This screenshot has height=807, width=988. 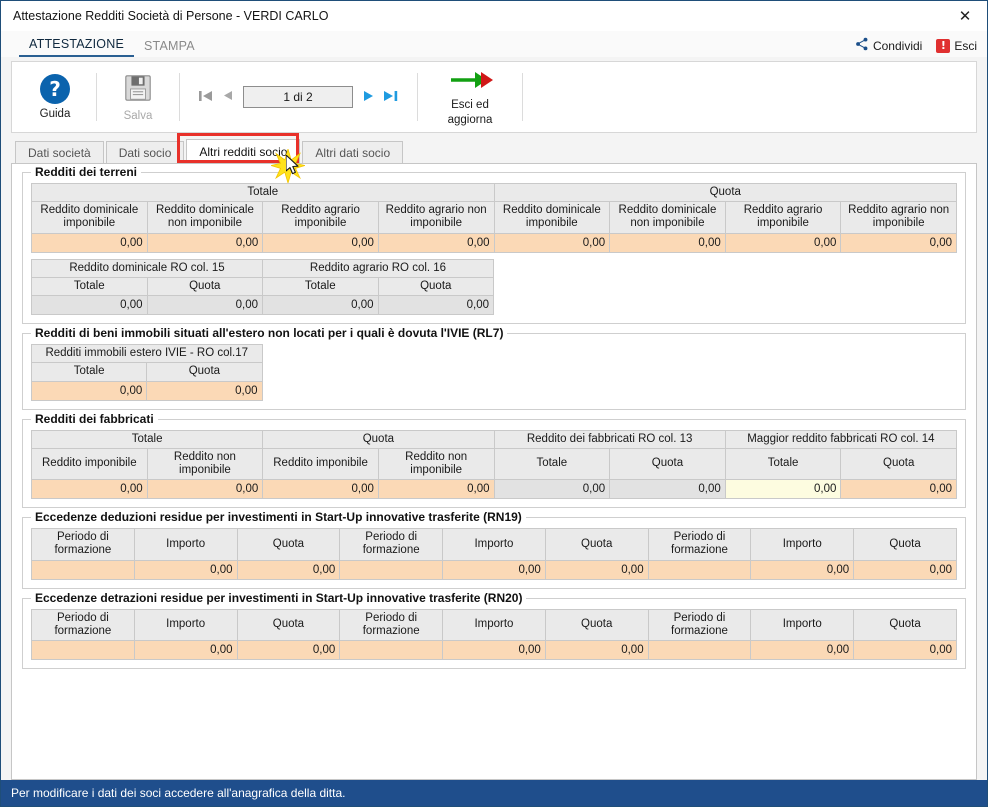 I want to click on column-header: Reddito agrario imponibile, so click(x=783, y=217).